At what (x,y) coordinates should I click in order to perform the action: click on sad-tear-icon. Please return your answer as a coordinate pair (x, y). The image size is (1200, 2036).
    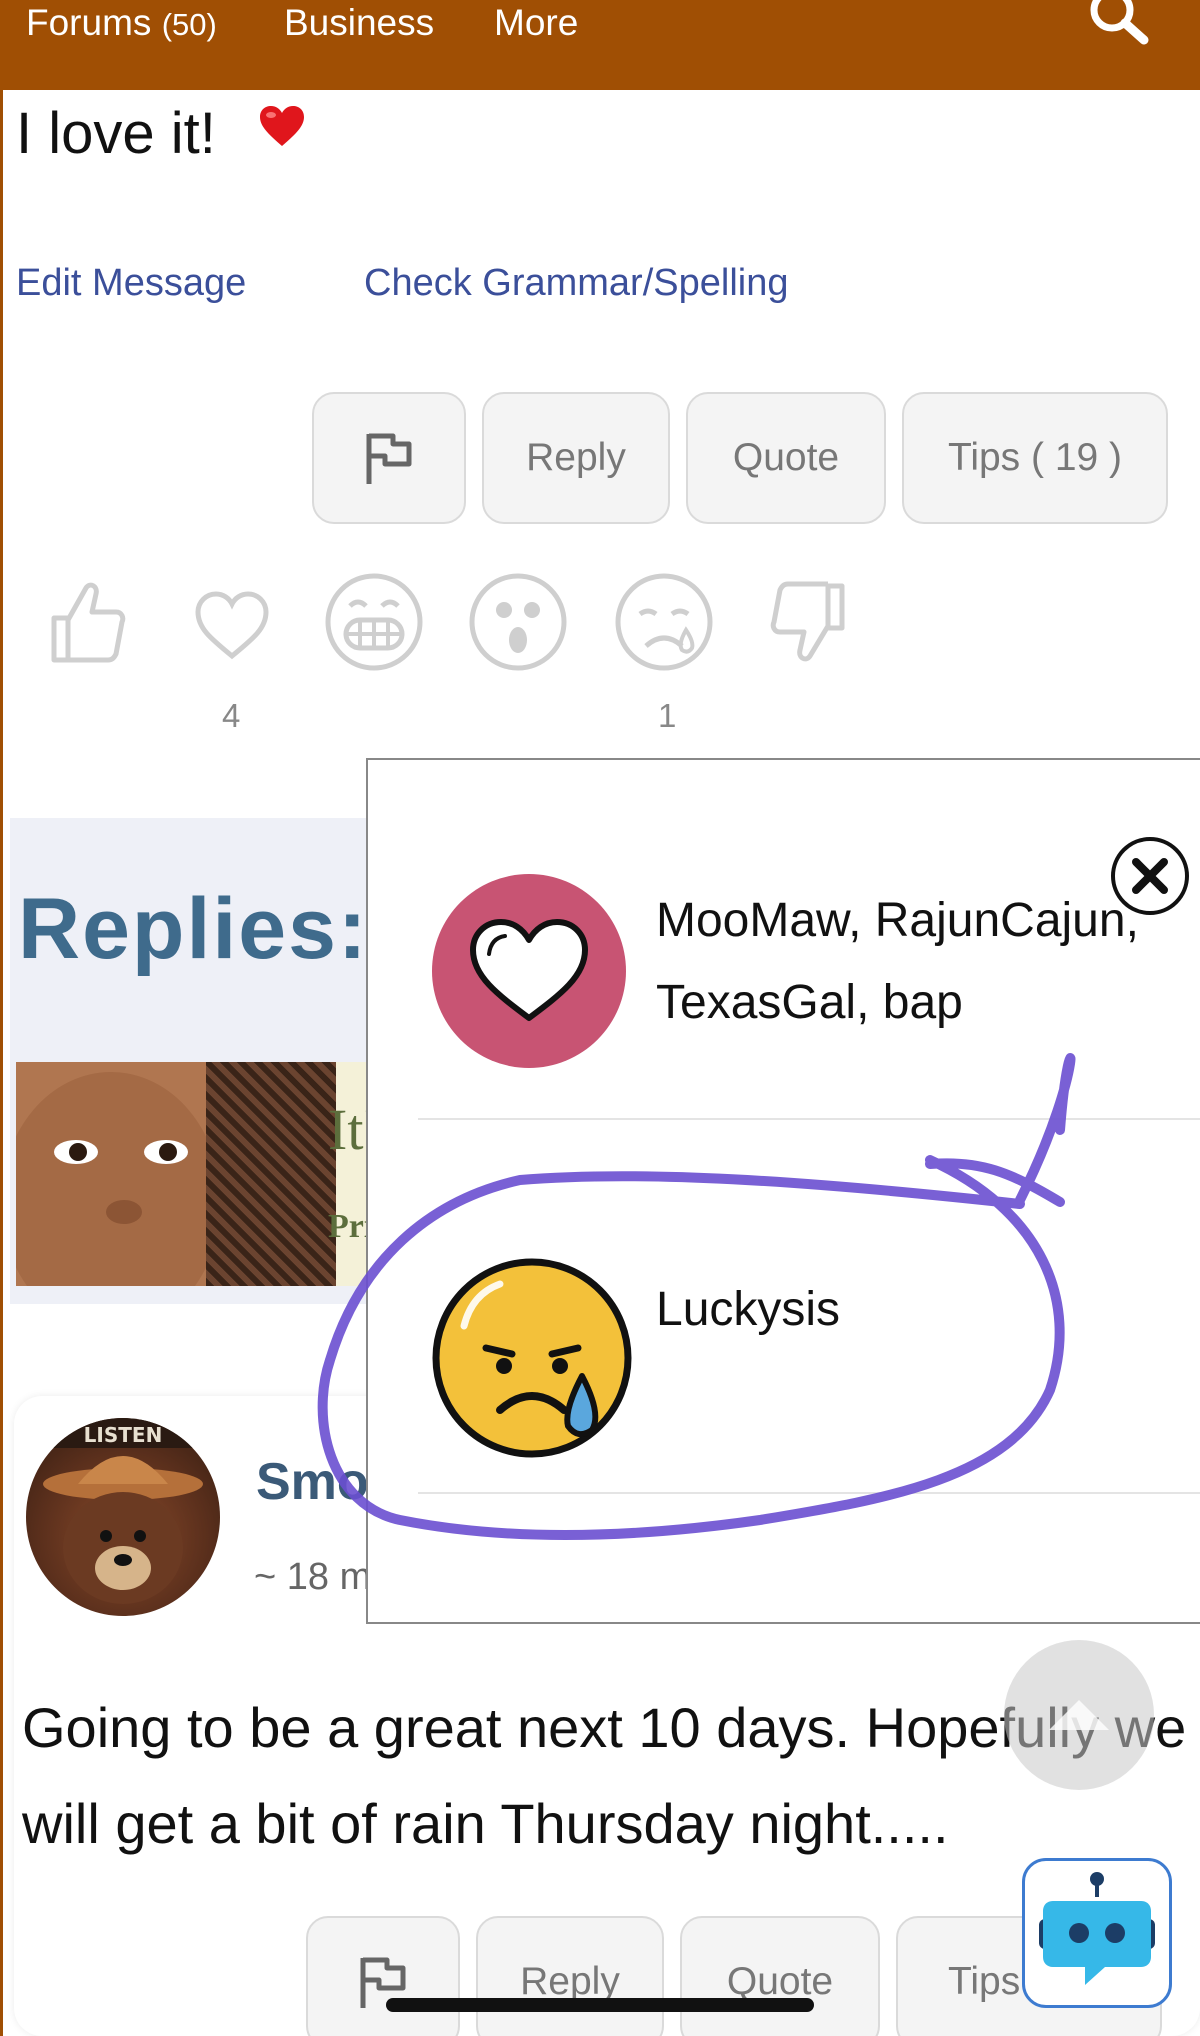
    Looking at the image, I should click on (664, 622).